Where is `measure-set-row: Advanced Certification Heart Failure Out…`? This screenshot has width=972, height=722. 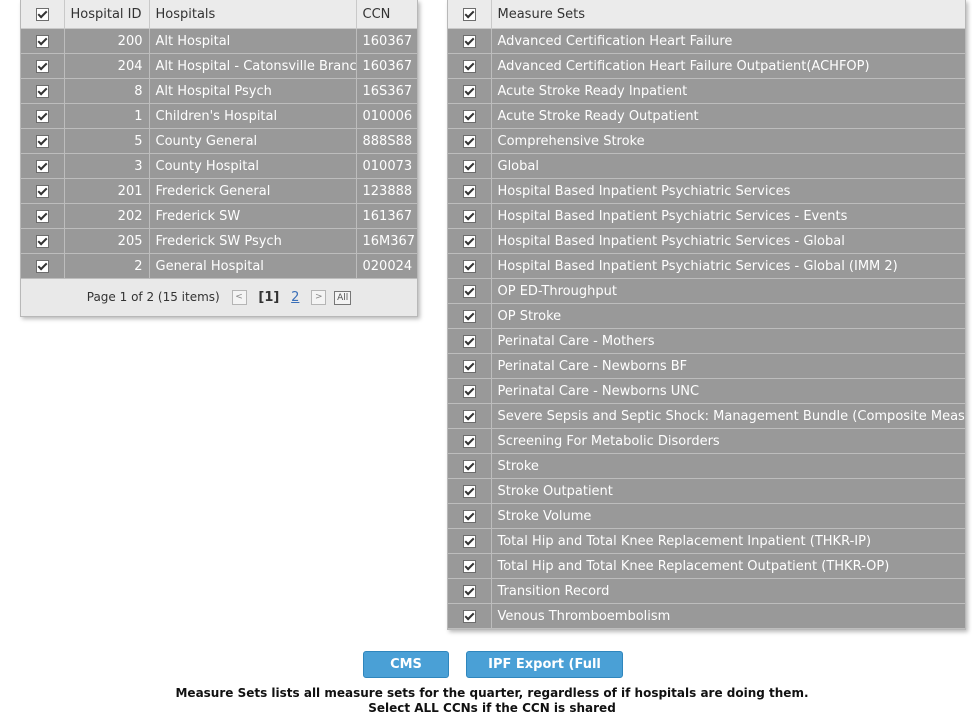 measure-set-row: Advanced Certification Heart Failure Out… is located at coordinates (706, 66).